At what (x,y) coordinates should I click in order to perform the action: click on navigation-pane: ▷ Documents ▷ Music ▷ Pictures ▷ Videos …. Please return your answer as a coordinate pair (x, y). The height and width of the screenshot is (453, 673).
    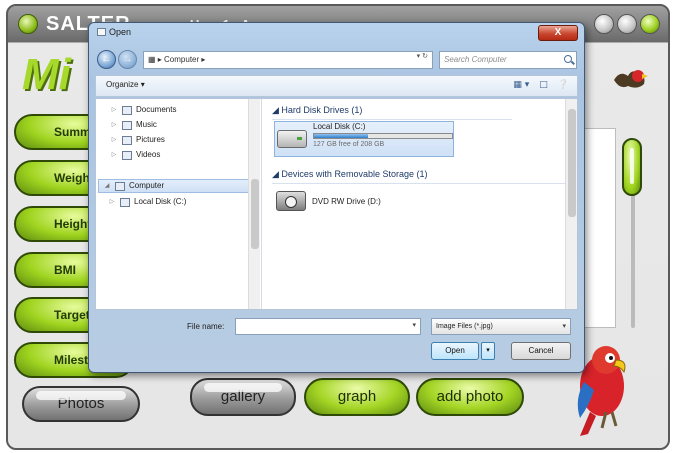
    Looking at the image, I should click on (179, 204).